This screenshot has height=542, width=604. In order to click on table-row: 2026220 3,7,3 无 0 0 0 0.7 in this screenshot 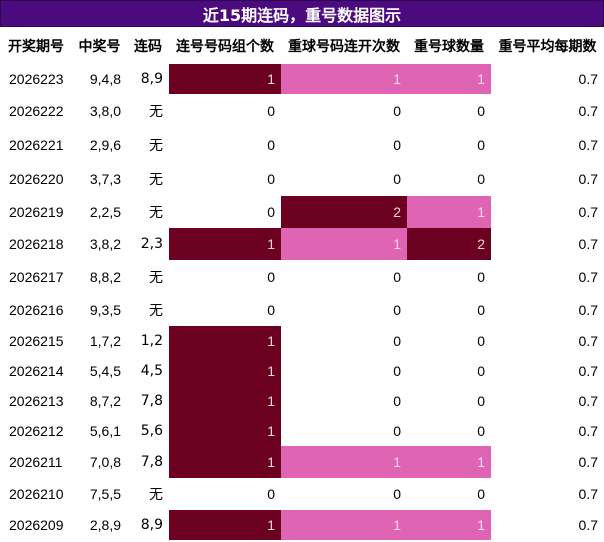, I will do `click(302, 179)`.